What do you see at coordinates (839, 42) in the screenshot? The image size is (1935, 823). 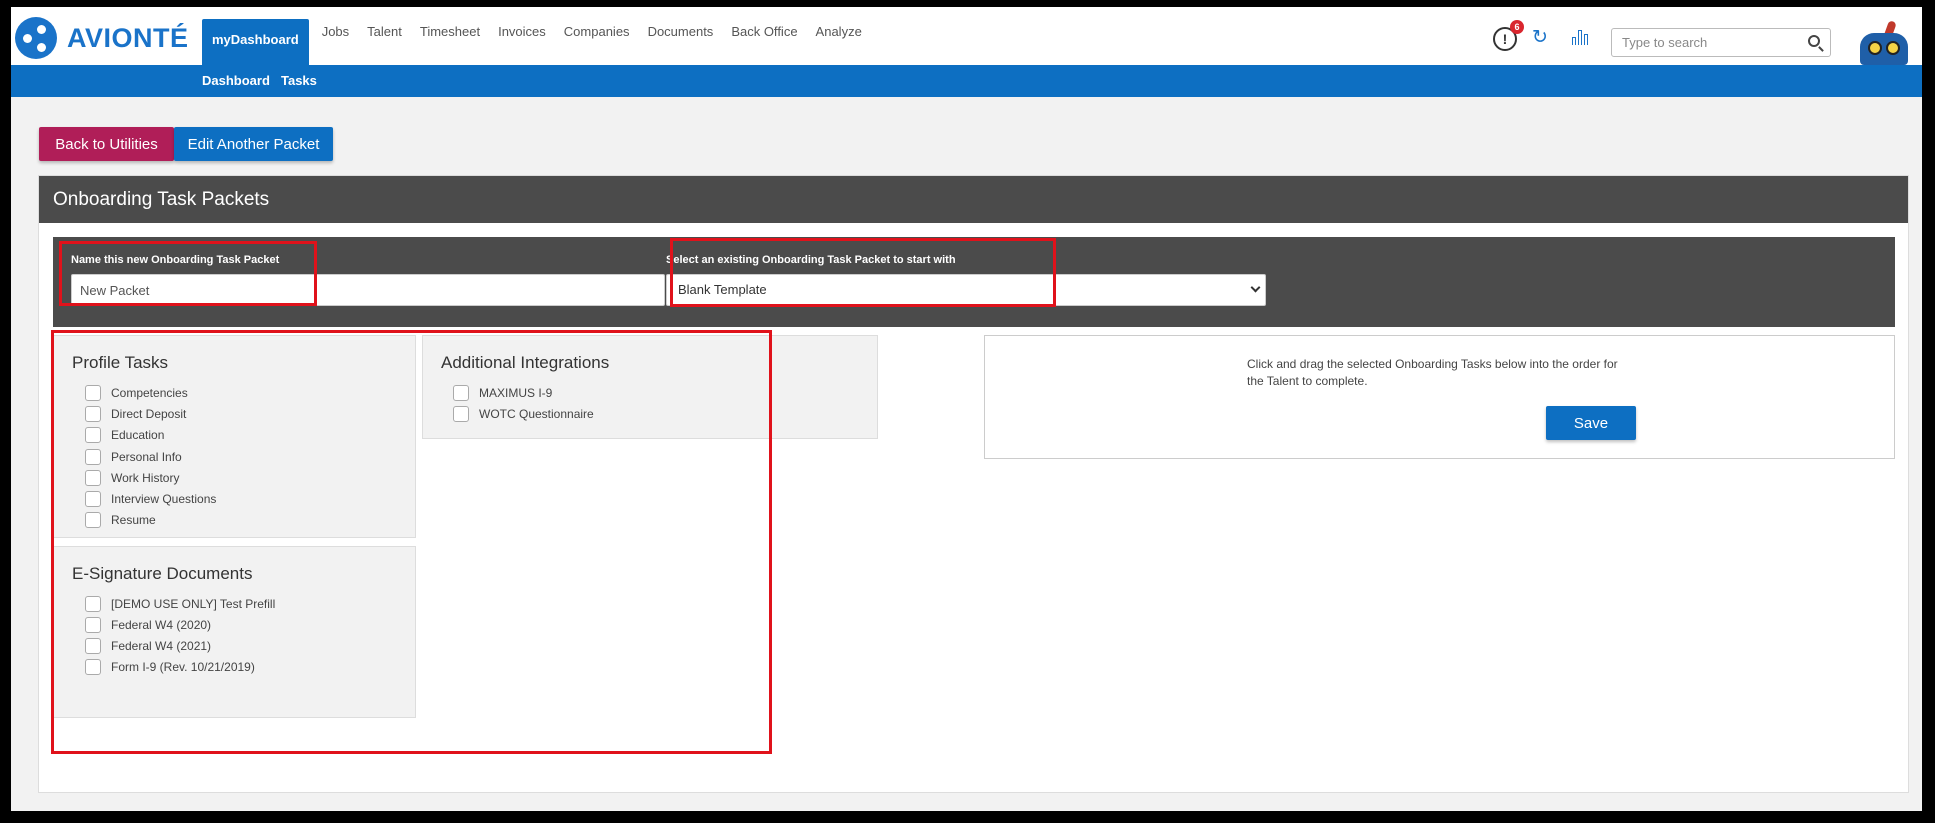 I see `tab-analyze: Analyze` at bounding box center [839, 42].